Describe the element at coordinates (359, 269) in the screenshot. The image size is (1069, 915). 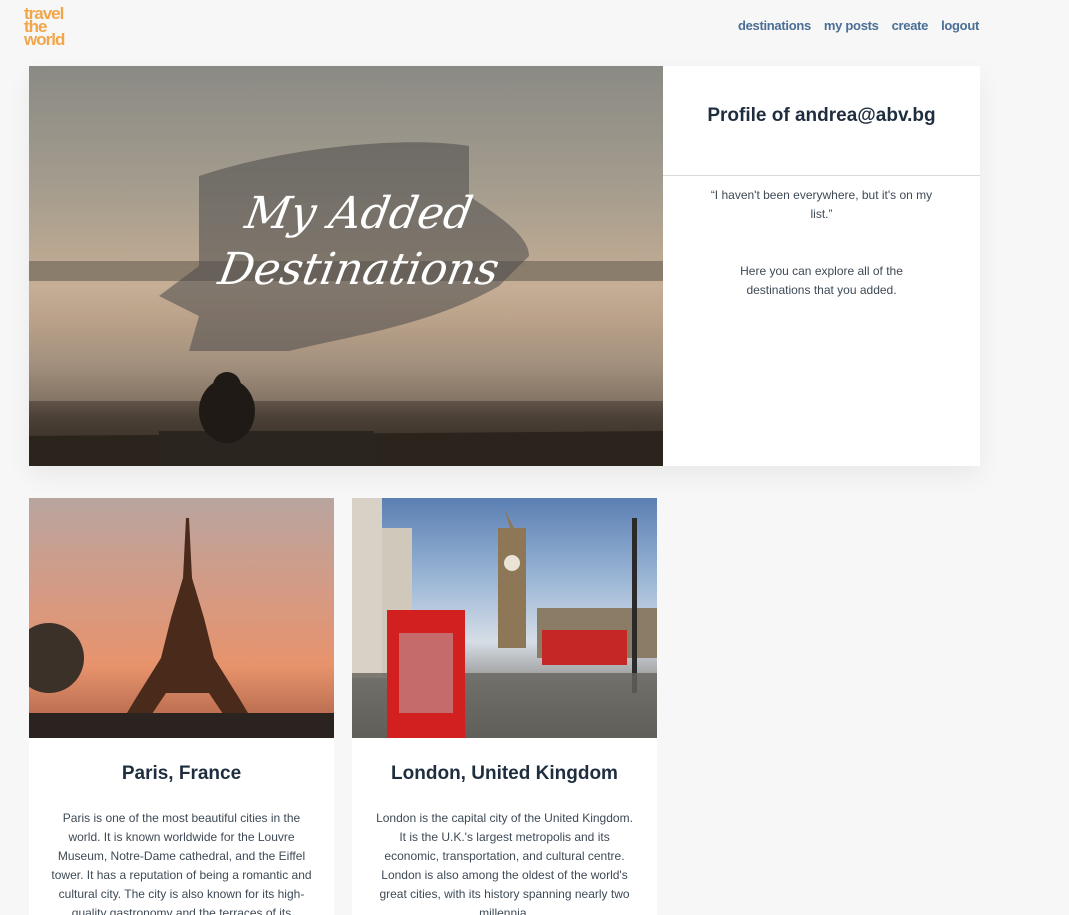
I see `hero-title-line-2: Destinations` at that location.